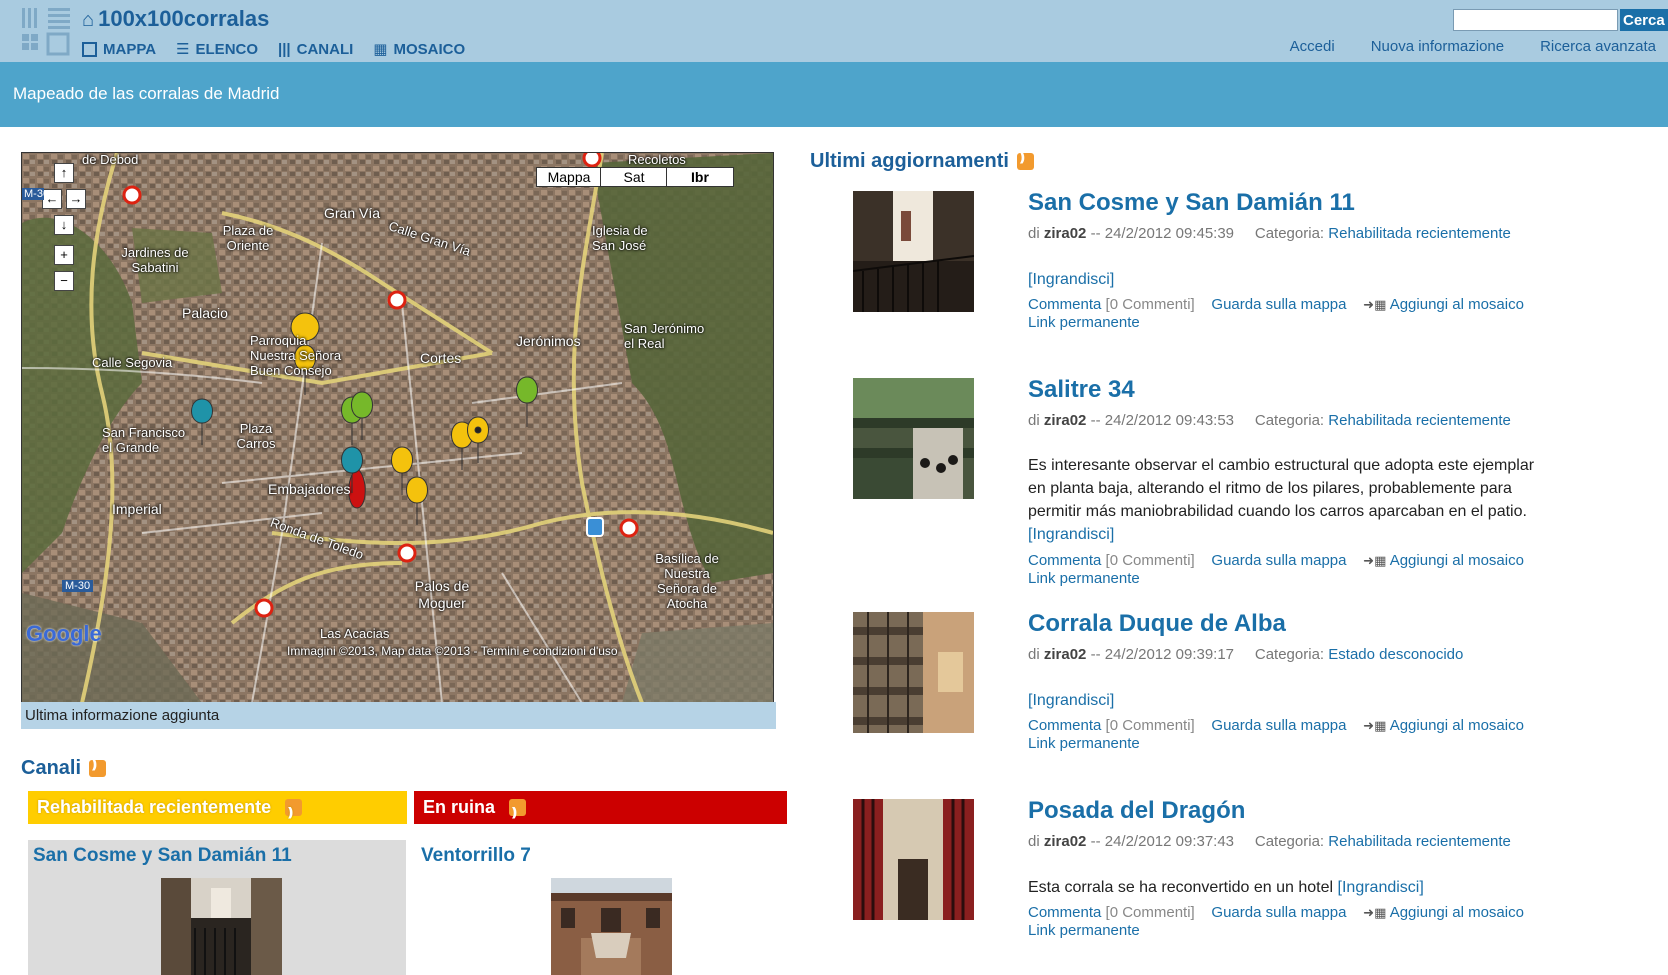 Image resolution: width=1668 pixels, height=975 pixels. What do you see at coordinates (119, 49) in the screenshot?
I see `nav-mappa: MAPPA` at bounding box center [119, 49].